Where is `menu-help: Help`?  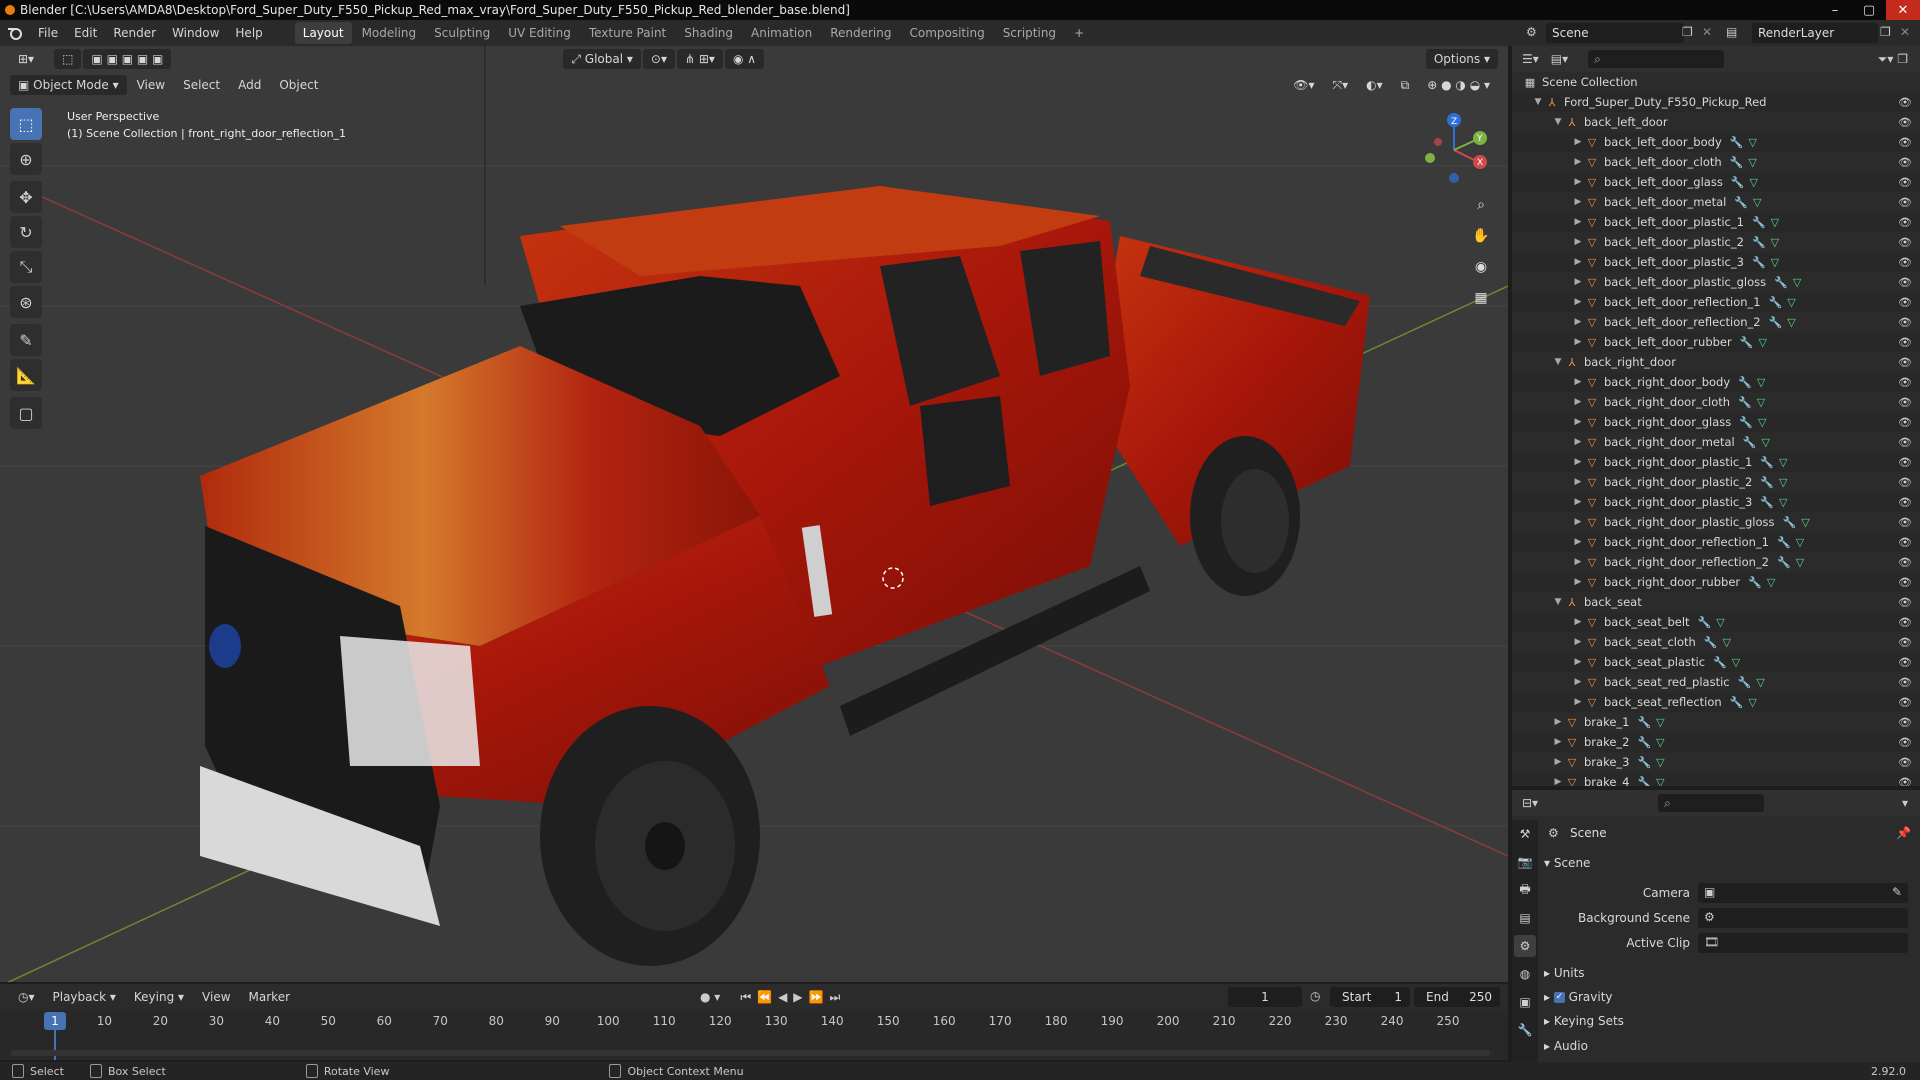
menu-help: Help is located at coordinates (248, 33).